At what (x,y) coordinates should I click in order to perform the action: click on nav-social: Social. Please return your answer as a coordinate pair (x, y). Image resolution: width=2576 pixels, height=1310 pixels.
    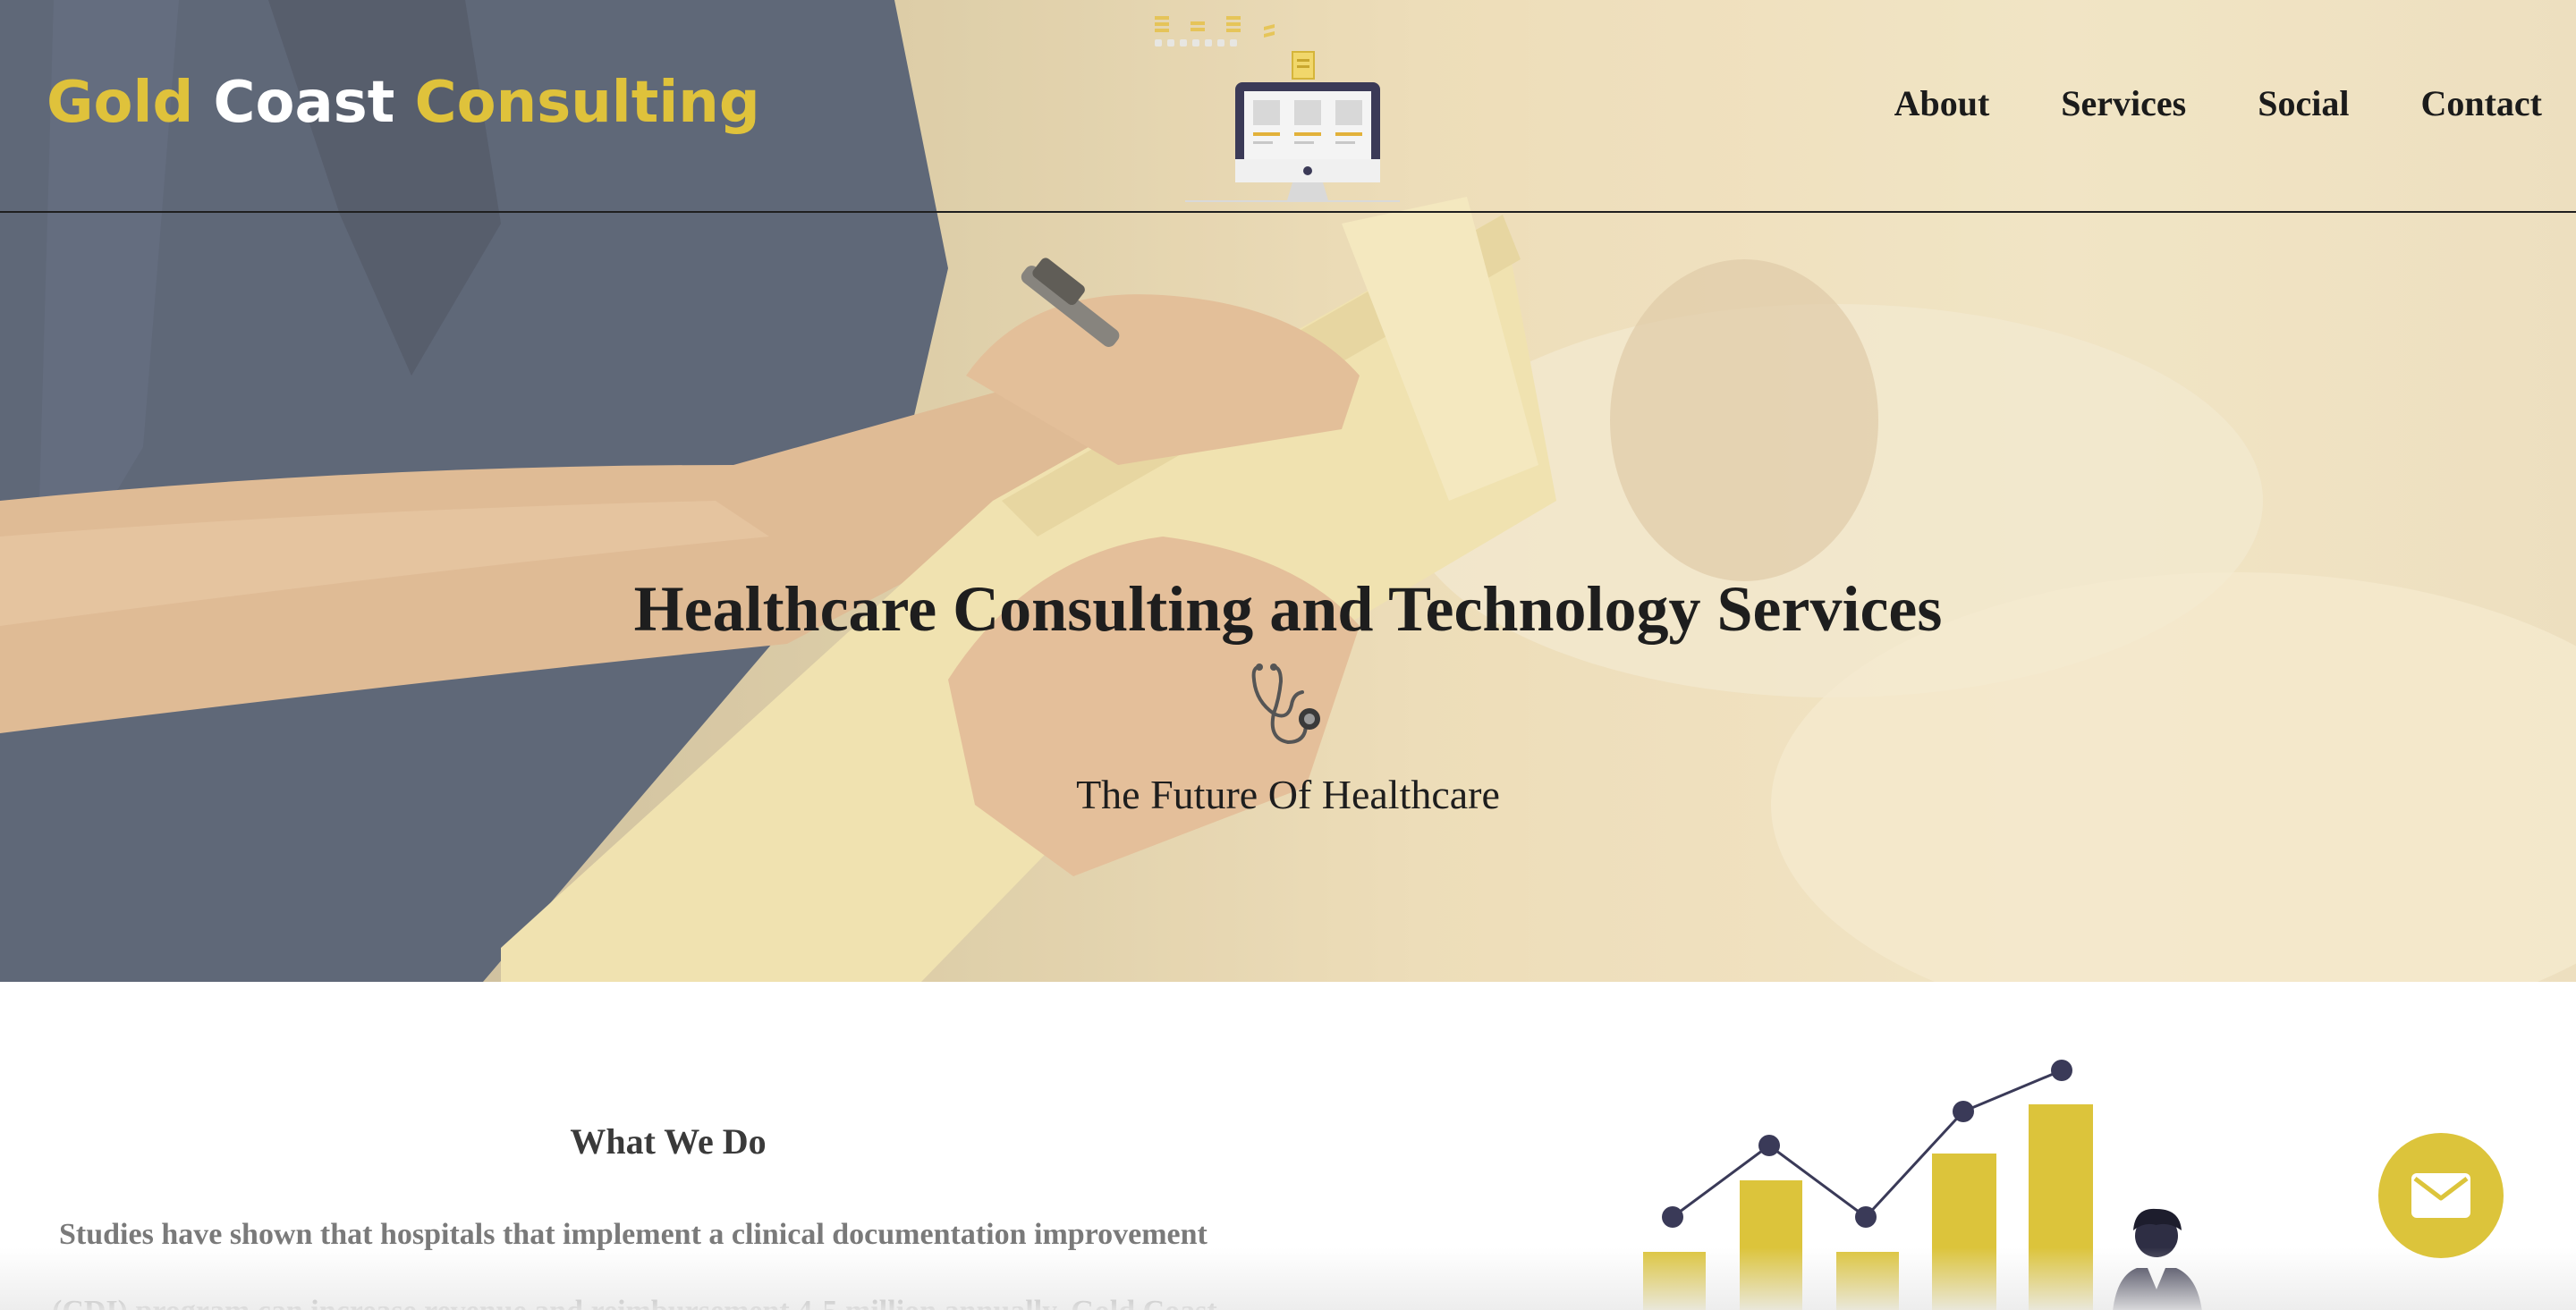
    Looking at the image, I should click on (2303, 103).